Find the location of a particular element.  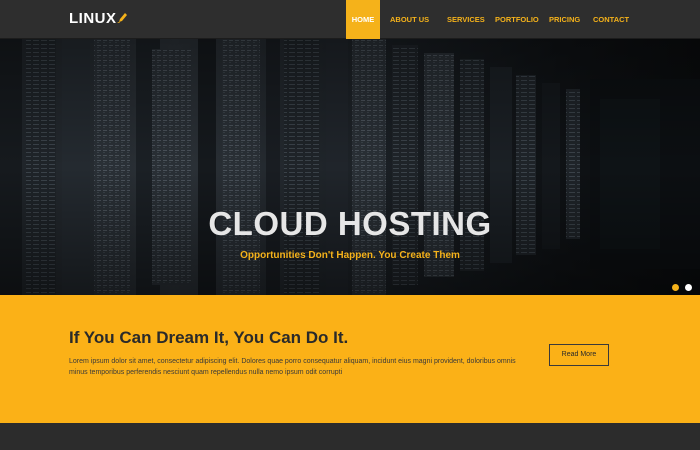

nav-item-portfolio: PORTFOLIO is located at coordinates (520, 19).